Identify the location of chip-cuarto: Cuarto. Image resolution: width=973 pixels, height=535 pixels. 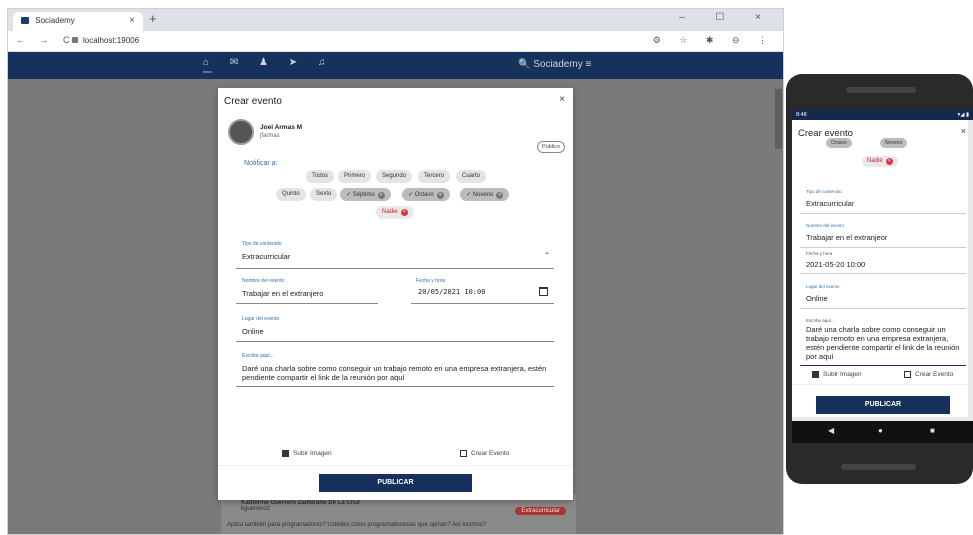
(471, 176).